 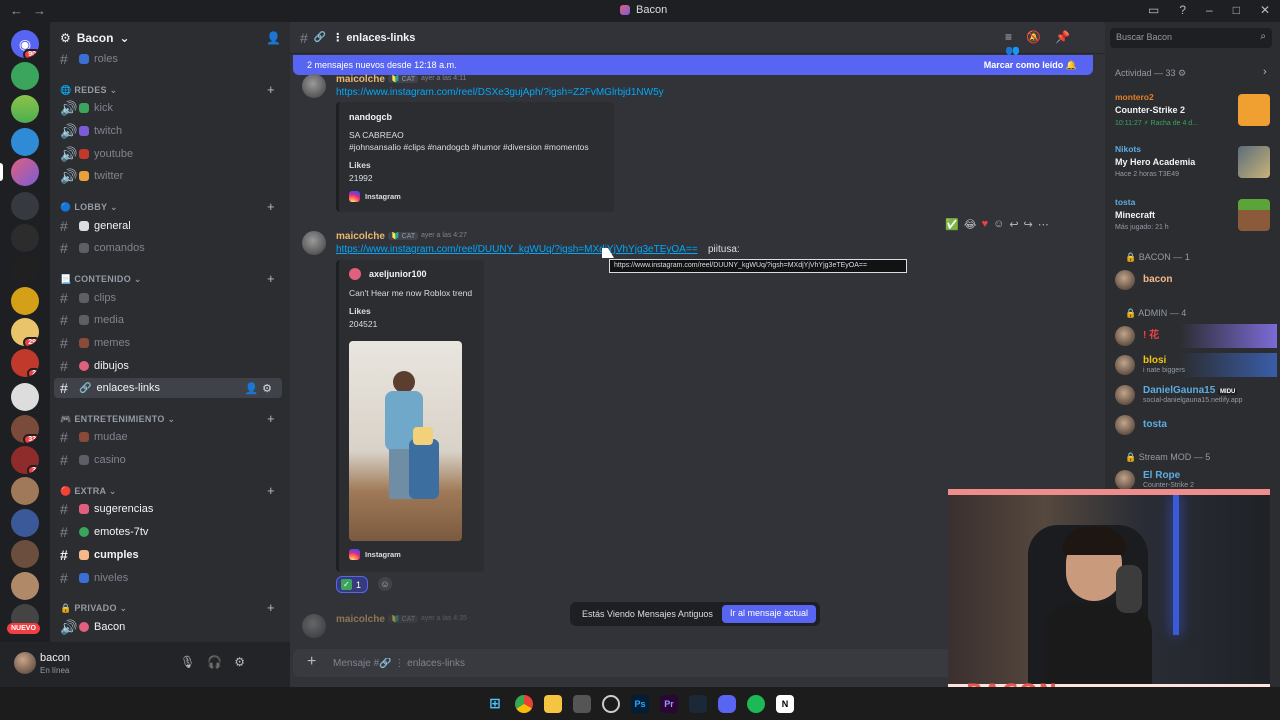 What do you see at coordinates (405, 441) in the screenshot?
I see `embed-video-thumbnail` at bounding box center [405, 441].